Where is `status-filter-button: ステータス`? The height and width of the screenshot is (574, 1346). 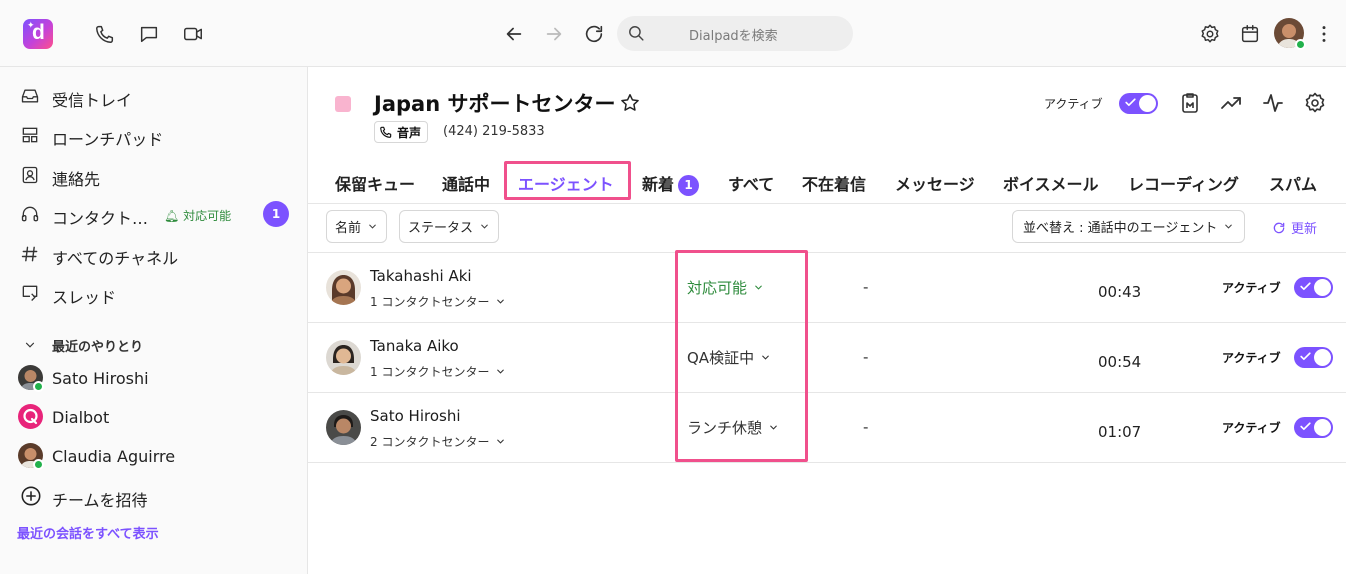 status-filter-button: ステータス is located at coordinates (449, 226).